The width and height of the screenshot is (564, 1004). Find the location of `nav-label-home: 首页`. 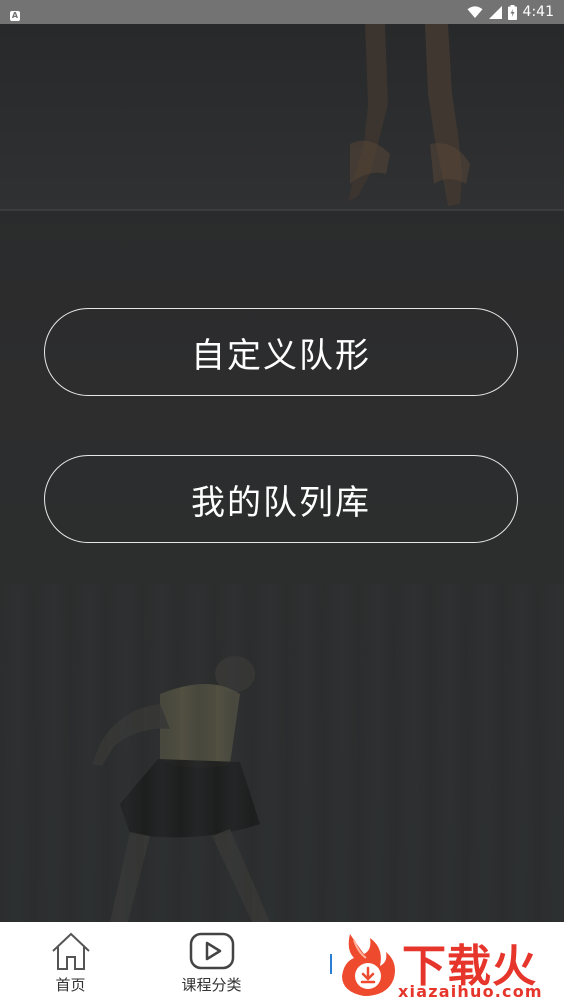

nav-label-home: 首页 is located at coordinates (70, 985).